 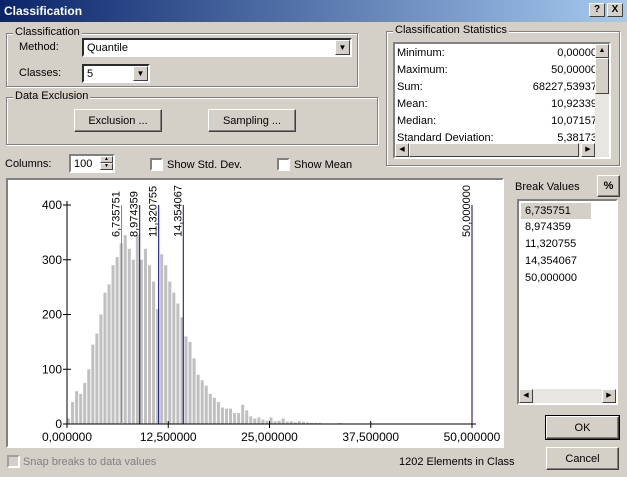 I want to click on spin-down-icon: ▼, so click(x=106, y=166).